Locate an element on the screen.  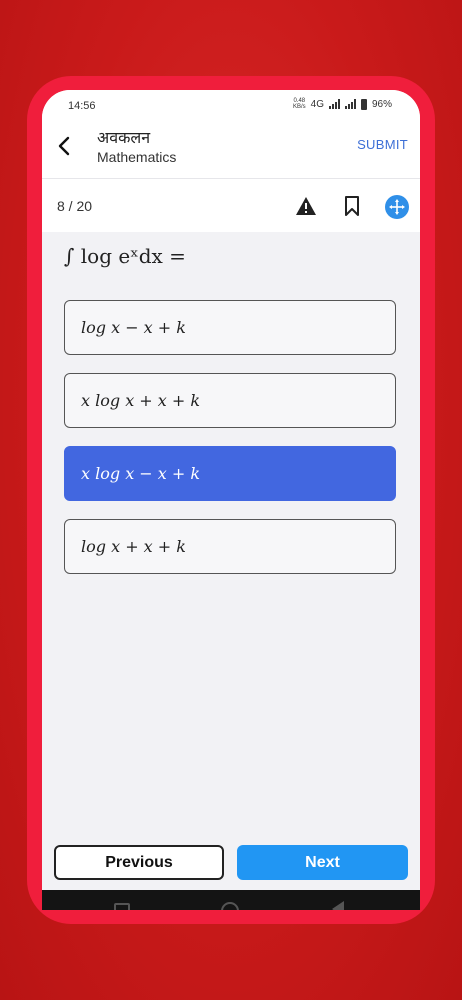
page-title: अवकलन is located at coordinates (124, 138).